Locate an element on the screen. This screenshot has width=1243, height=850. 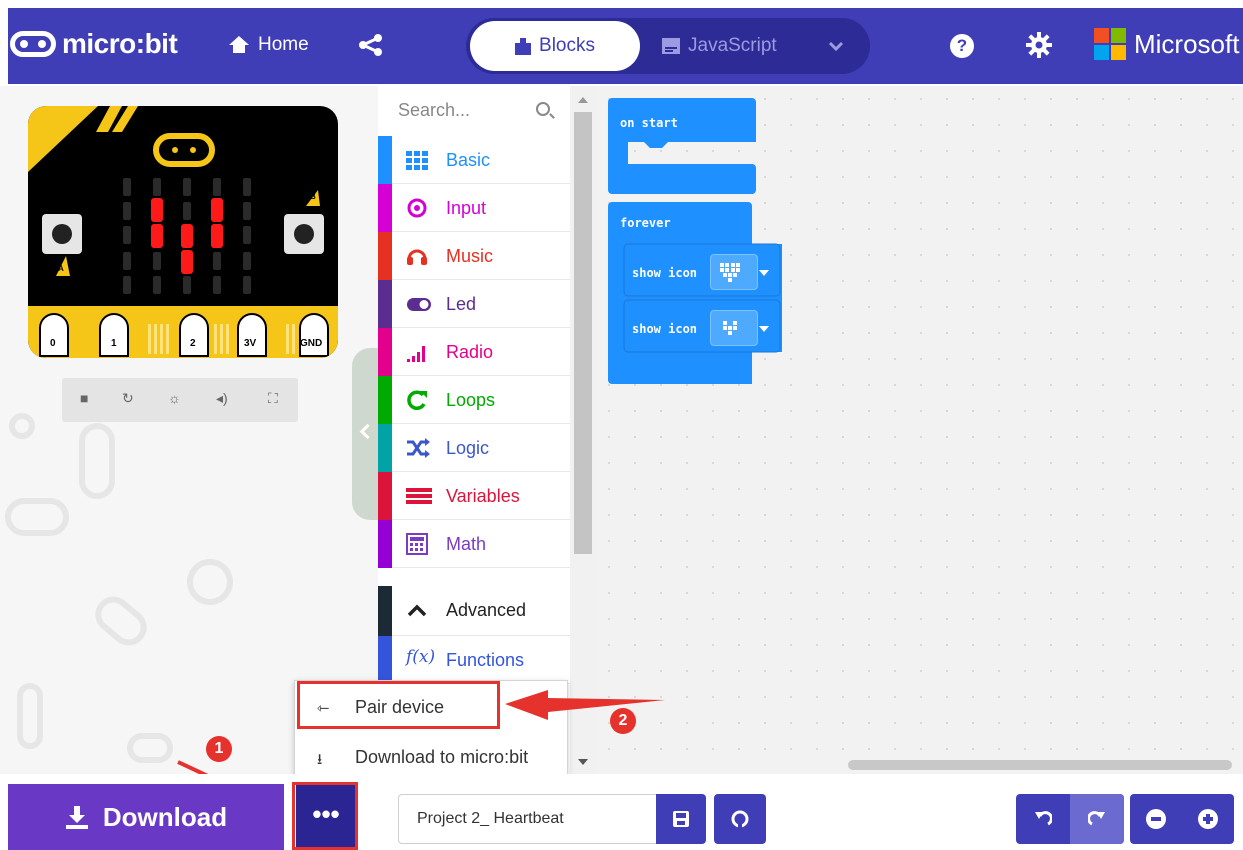
zoom-in-button is located at coordinates (1208, 819).